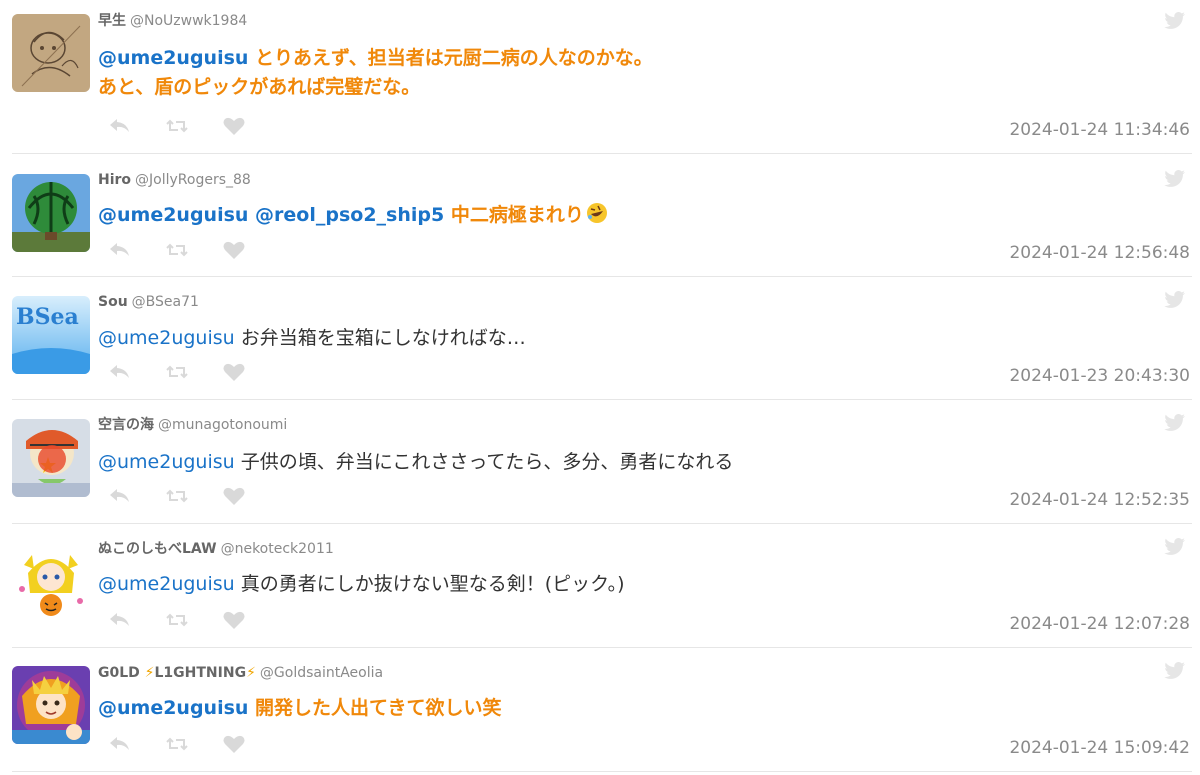 This screenshot has width=1200, height=775. Describe the element at coordinates (157, 549) in the screenshot. I see `user-name: ぬこのしもべLAW` at that location.